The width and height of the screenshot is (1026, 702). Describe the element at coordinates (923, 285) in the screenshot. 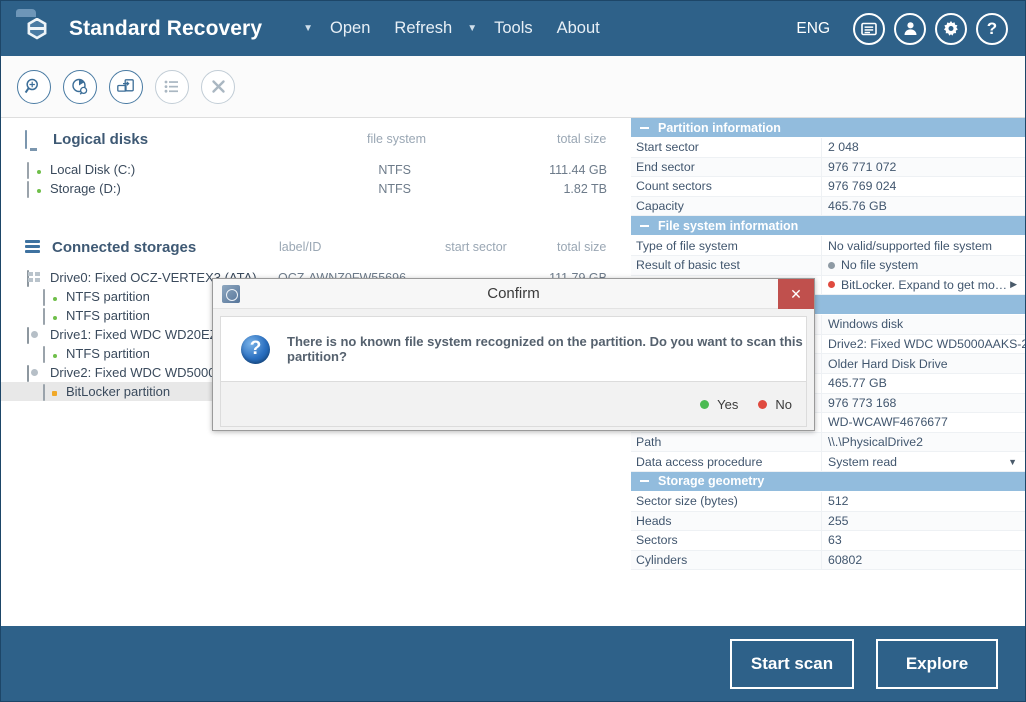

I see `property-value-bitlocker: BitLocker. Expand to get mo… ▶` at that location.